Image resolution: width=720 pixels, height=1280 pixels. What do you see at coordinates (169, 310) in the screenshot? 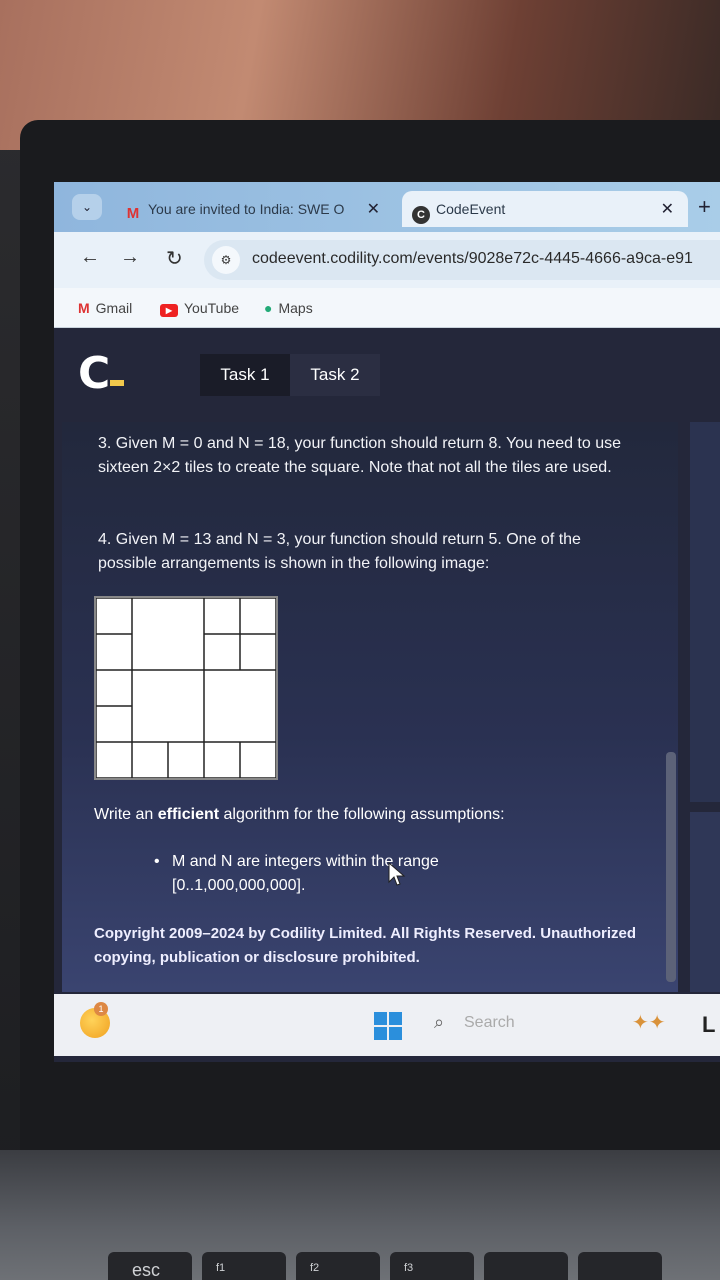
I see `youtube-icon: ▶` at bounding box center [169, 310].